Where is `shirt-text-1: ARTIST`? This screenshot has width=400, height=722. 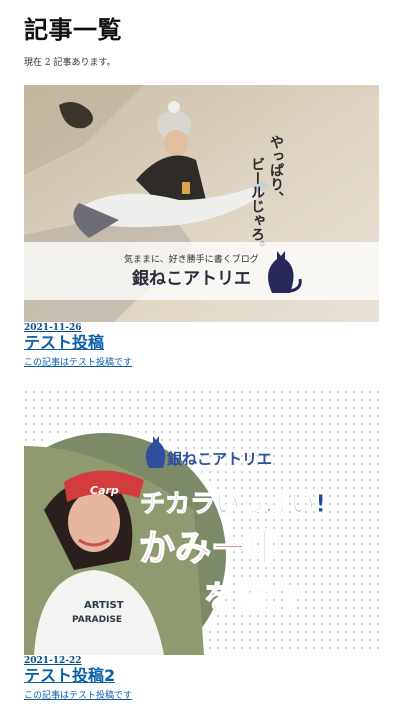
shirt-text-1: ARTIST is located at coordinates (104, 605).